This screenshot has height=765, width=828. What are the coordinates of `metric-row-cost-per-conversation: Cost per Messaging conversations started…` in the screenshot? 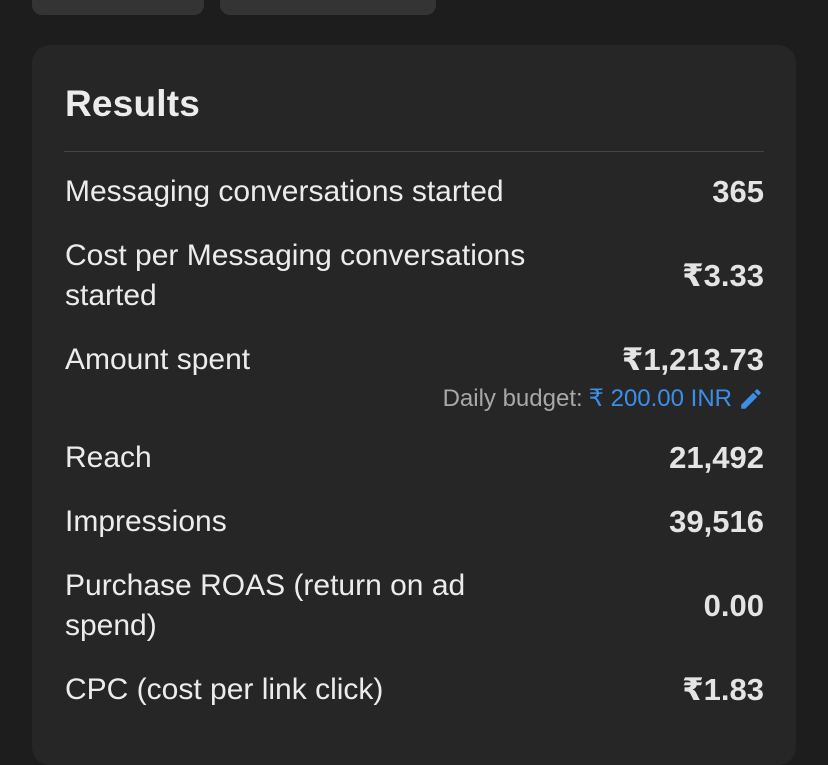 It's located at (414, 276).